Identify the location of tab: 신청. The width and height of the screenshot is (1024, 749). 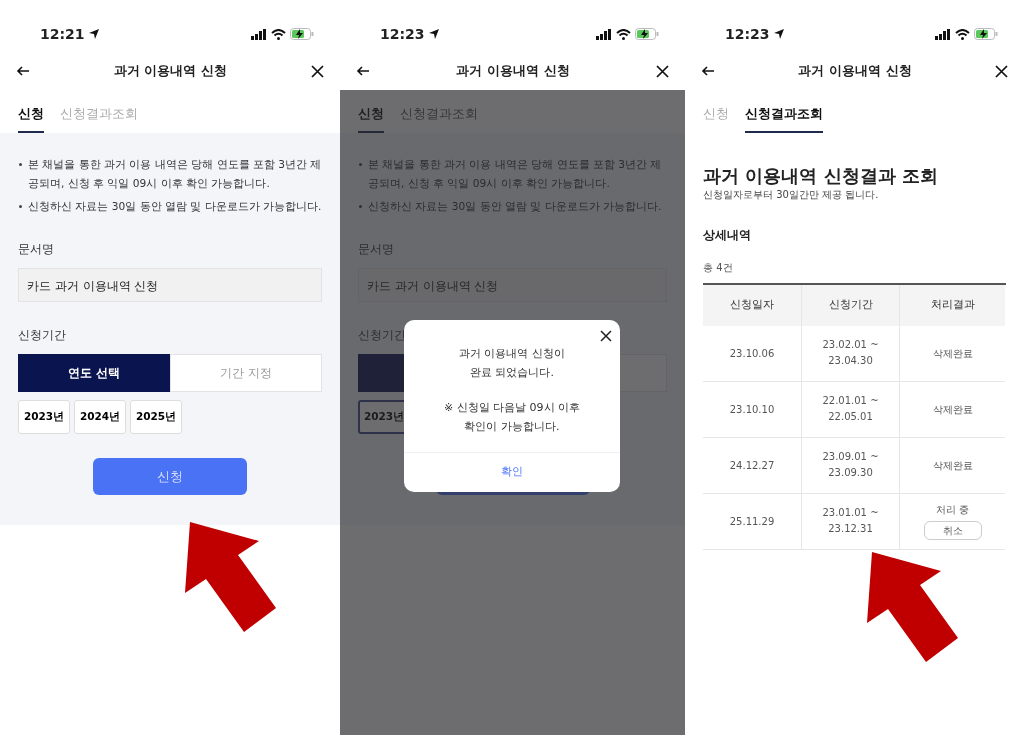
(716, 115).